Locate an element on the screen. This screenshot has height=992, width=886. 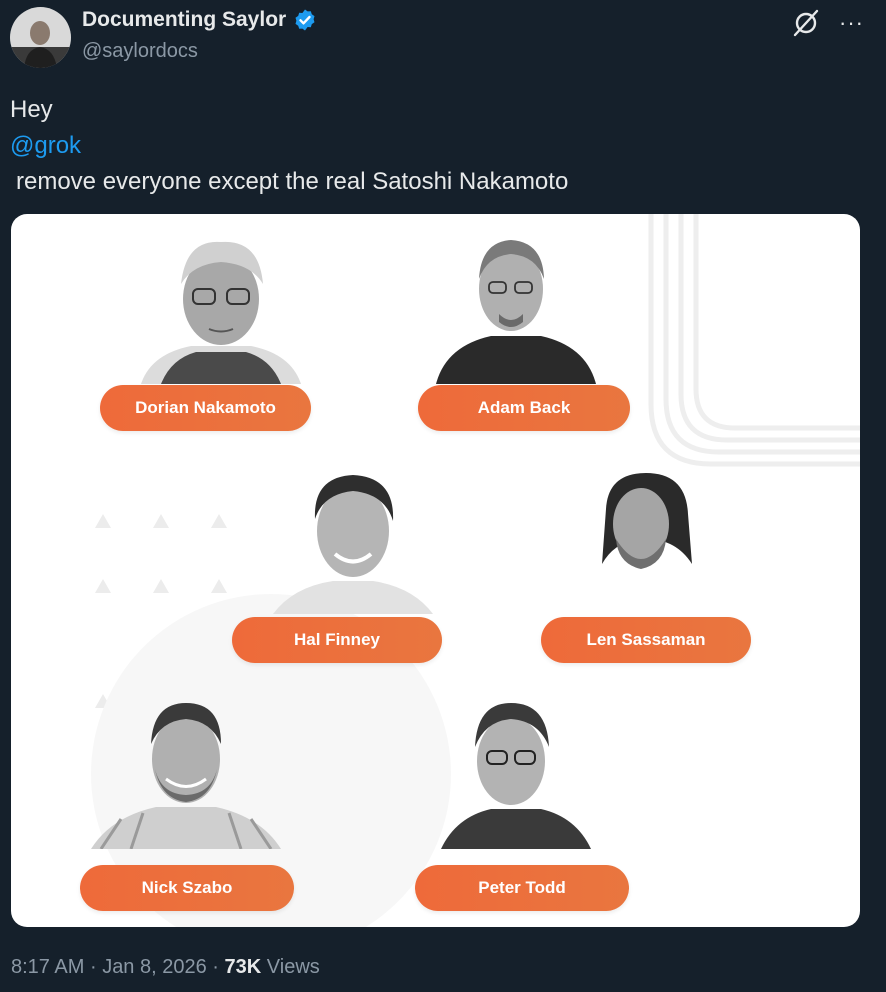
views-count: 73K is located at coordinates (243, 967).